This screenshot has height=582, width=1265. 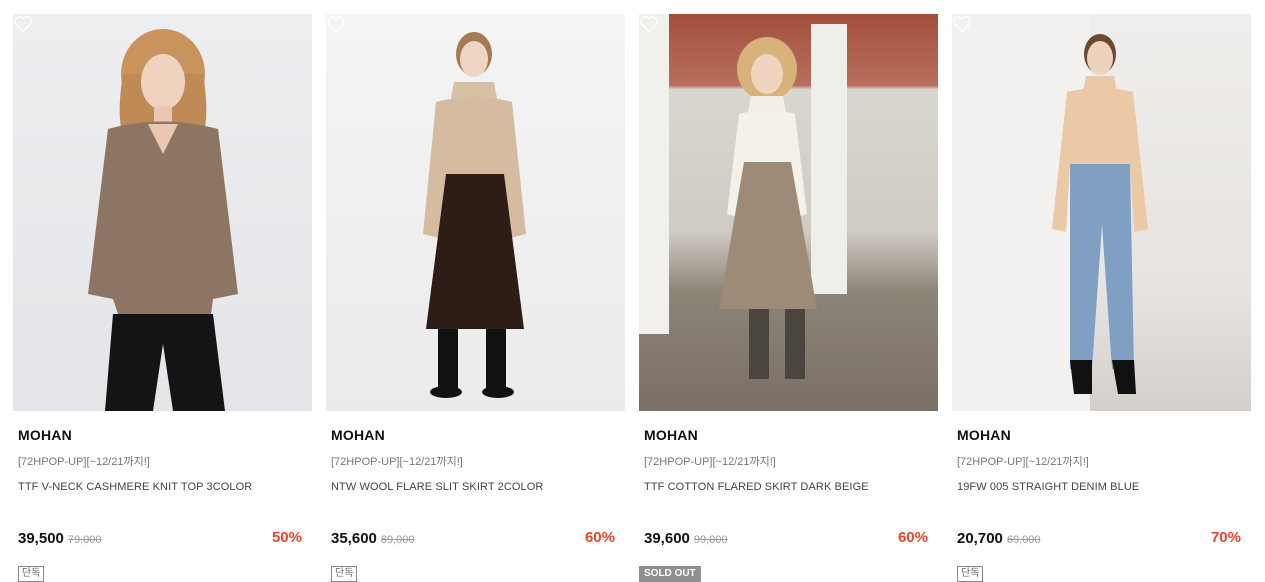 I want to click on sale-price: 39,500, so click(x=41, y=538).